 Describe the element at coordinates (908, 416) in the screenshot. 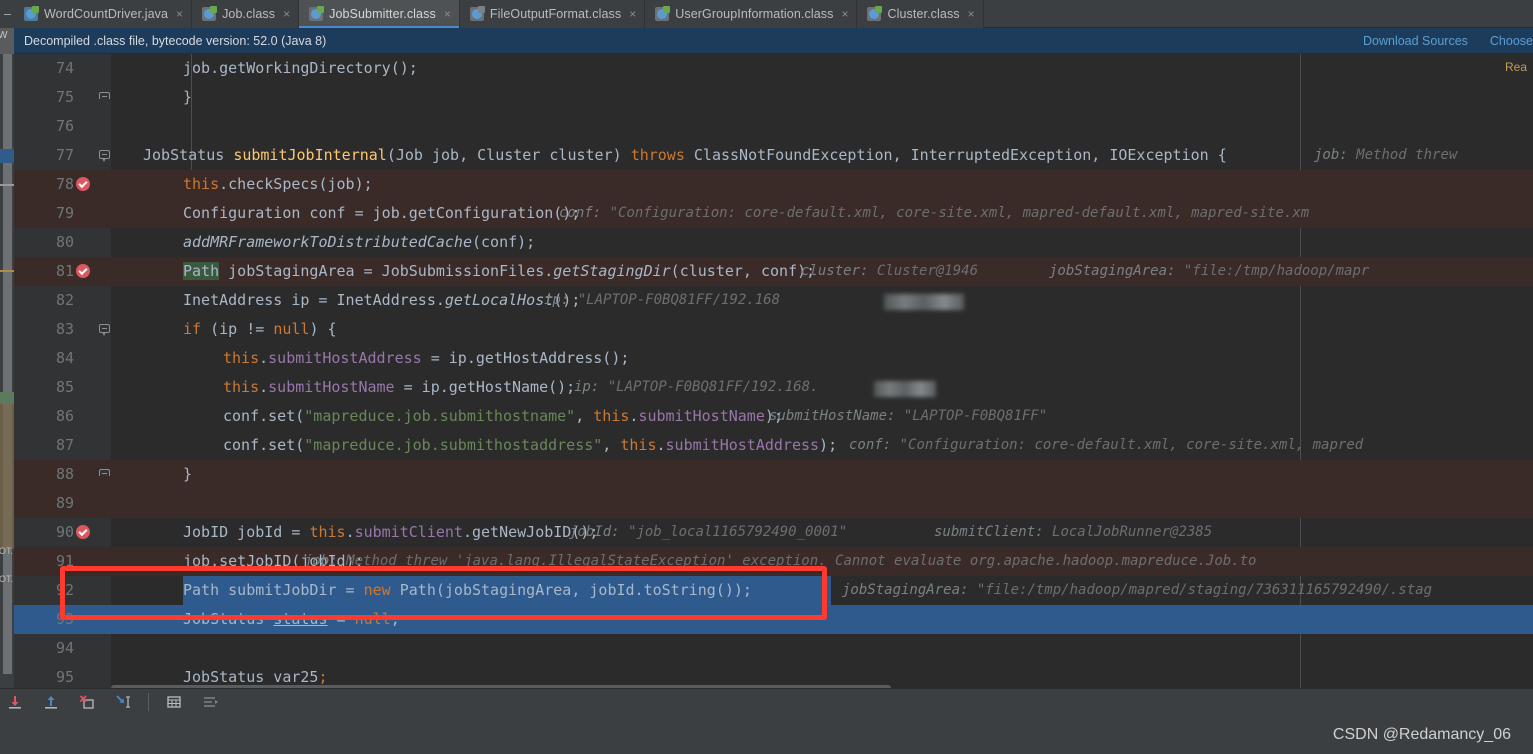

I see `inline-hint-86: submitHostName: "LAPTOP-F0BQ81FF"` at that location.